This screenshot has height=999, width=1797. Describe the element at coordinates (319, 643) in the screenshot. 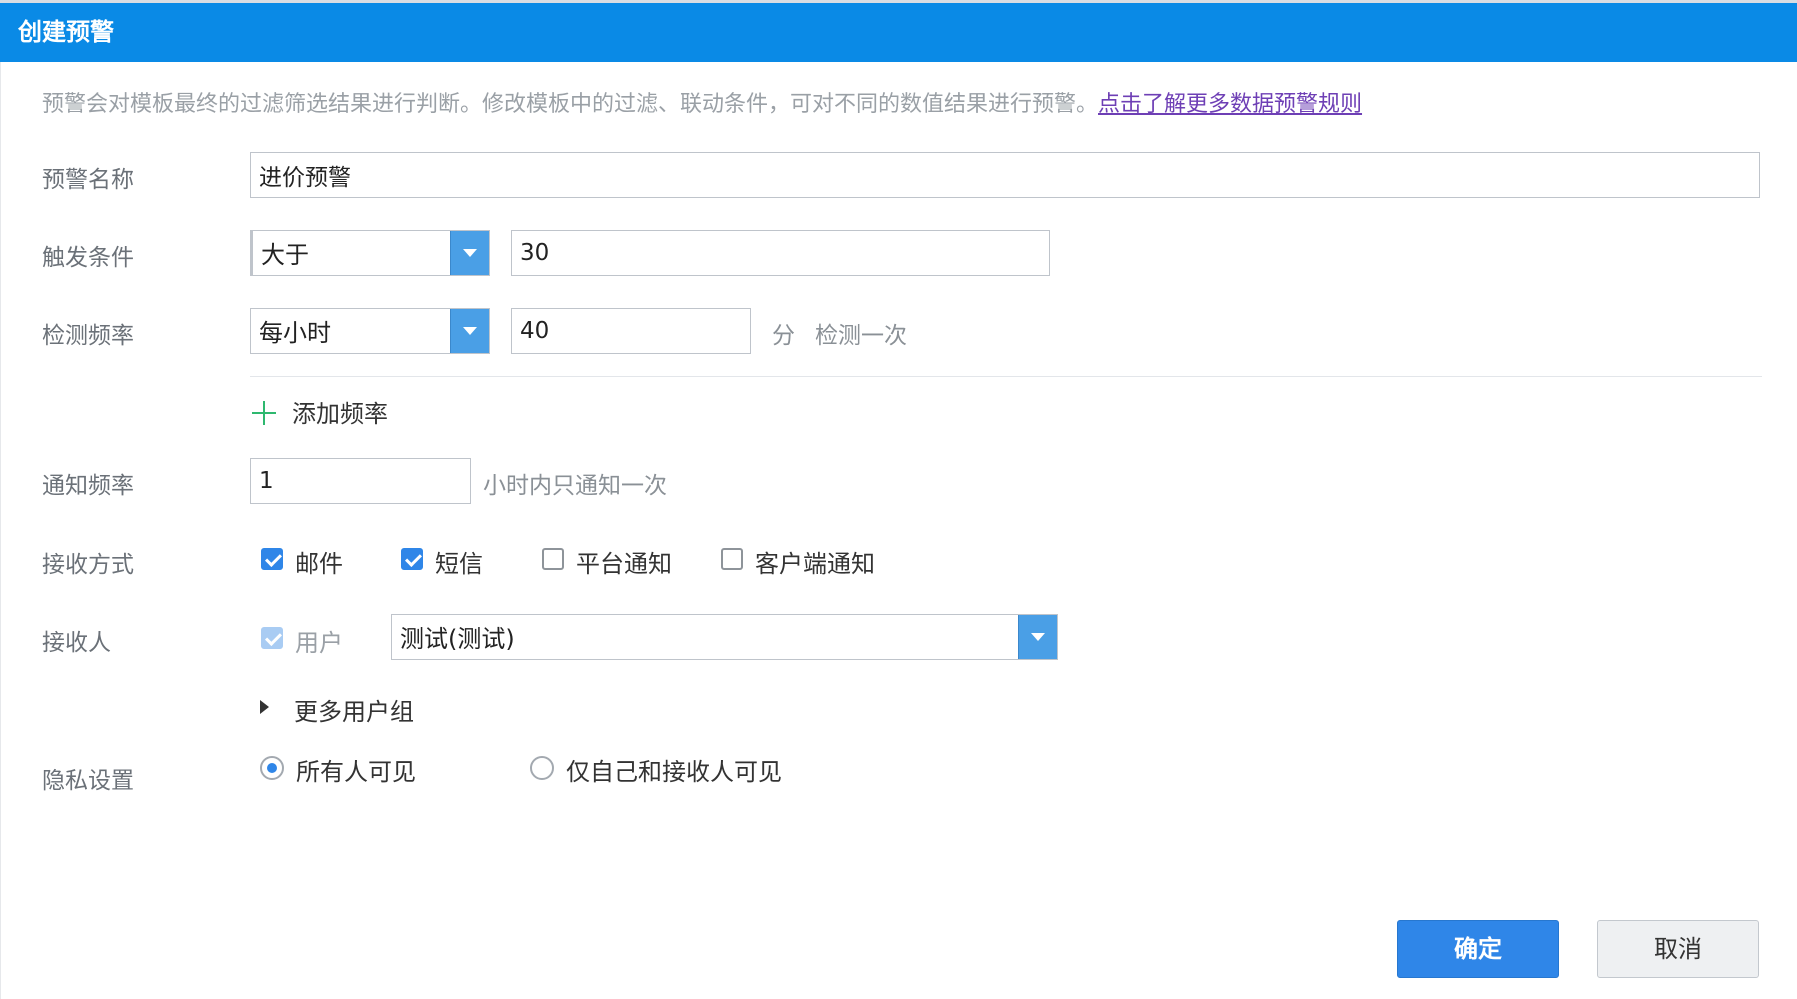

I see `receiver-user-label: 用户` at that location.